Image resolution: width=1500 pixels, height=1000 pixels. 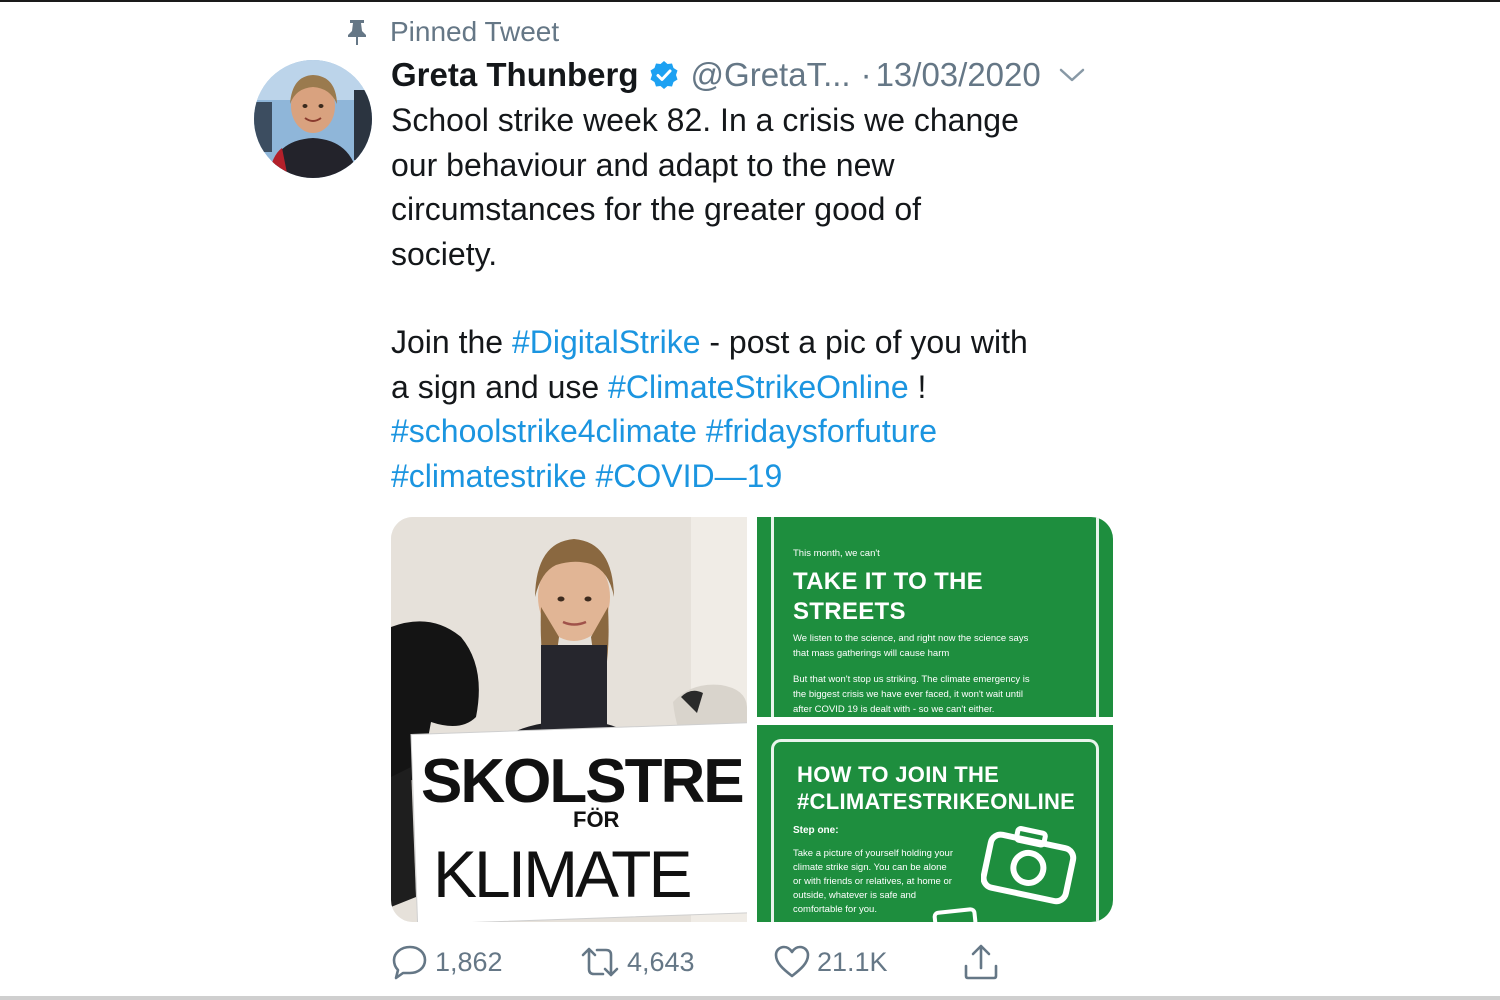 I want to click on retweet-icon, so click(x=600, y=962).